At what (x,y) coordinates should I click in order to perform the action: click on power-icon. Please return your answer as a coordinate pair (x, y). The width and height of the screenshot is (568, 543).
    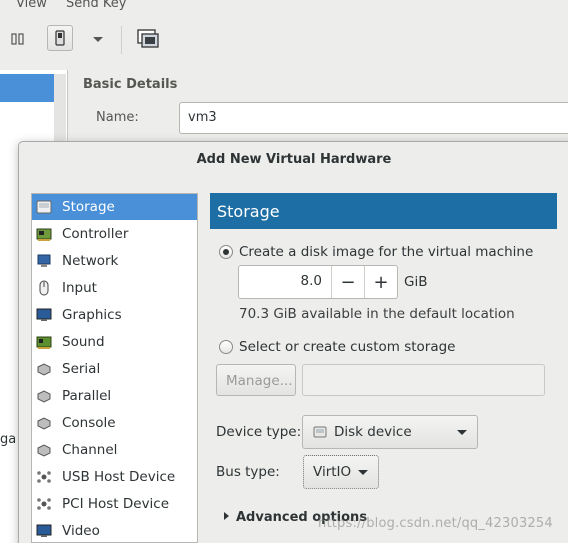
    Looking at the image, I should click on (60, 38).